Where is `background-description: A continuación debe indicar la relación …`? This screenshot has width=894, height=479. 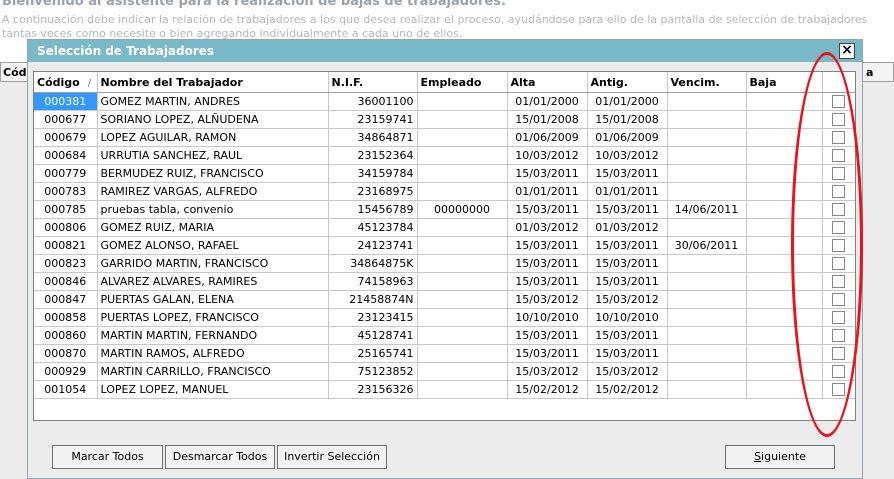 background-description: A continuación debe indicar la relación … is located at coordinates (435, 26).